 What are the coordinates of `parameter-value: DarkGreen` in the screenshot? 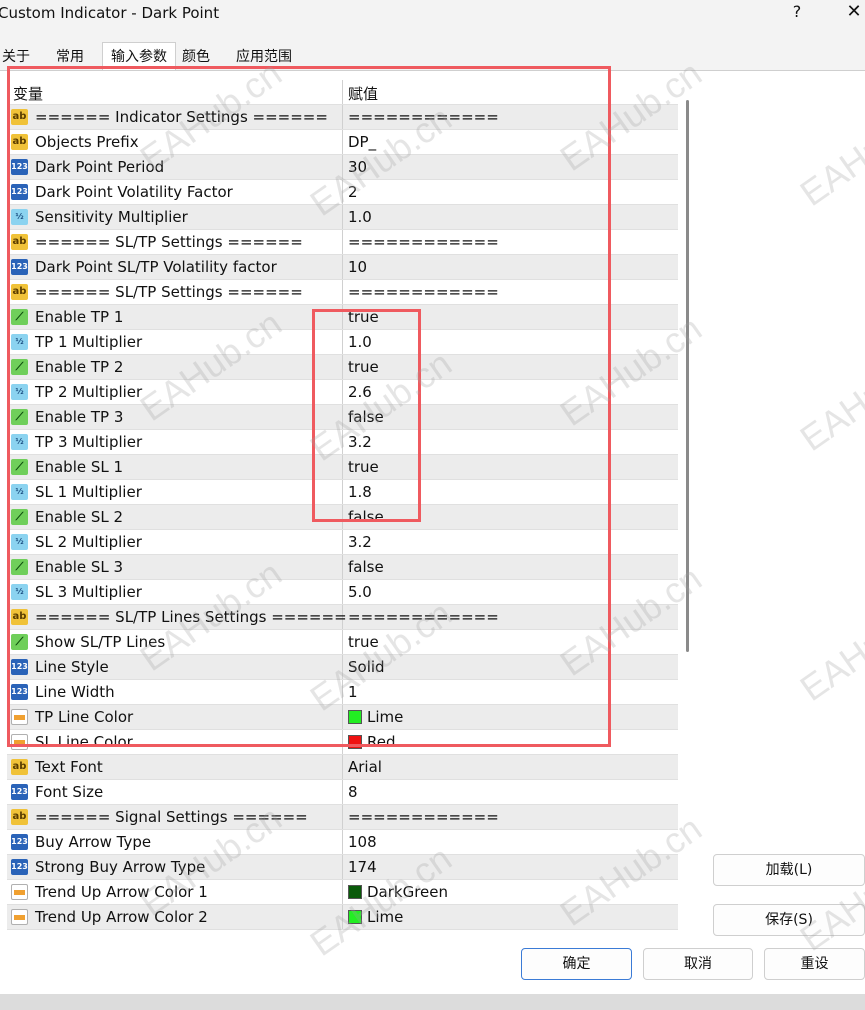 It's located at (407, 892).